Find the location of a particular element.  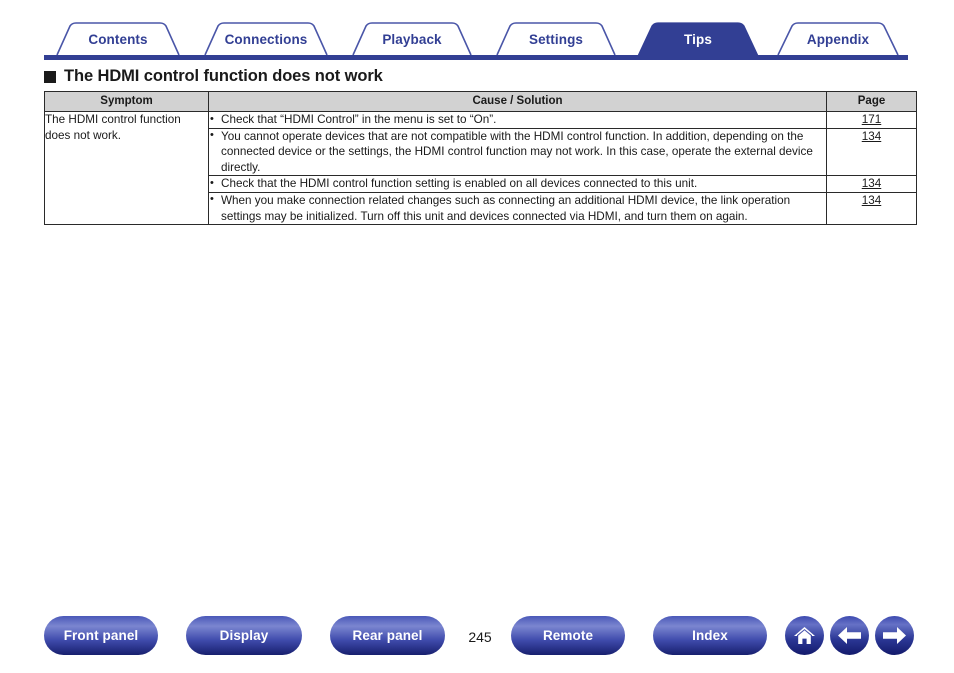

display-button: Display is located at coordinates (244, 635).